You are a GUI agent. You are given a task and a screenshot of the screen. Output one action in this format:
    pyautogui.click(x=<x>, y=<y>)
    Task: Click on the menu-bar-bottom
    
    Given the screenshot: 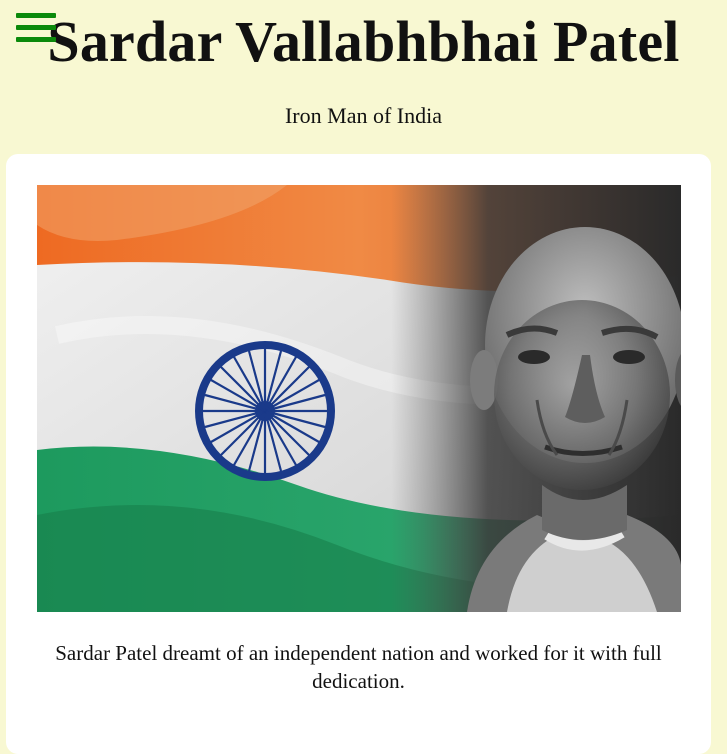 What is the action you would take?
    pyautogui.click(x=36, y=39)
    